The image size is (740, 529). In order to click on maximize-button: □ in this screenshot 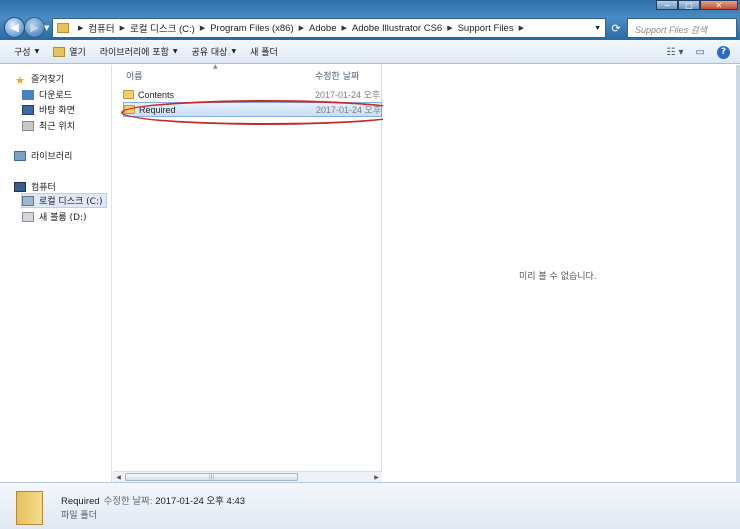, I will do `click(689, 5)`.